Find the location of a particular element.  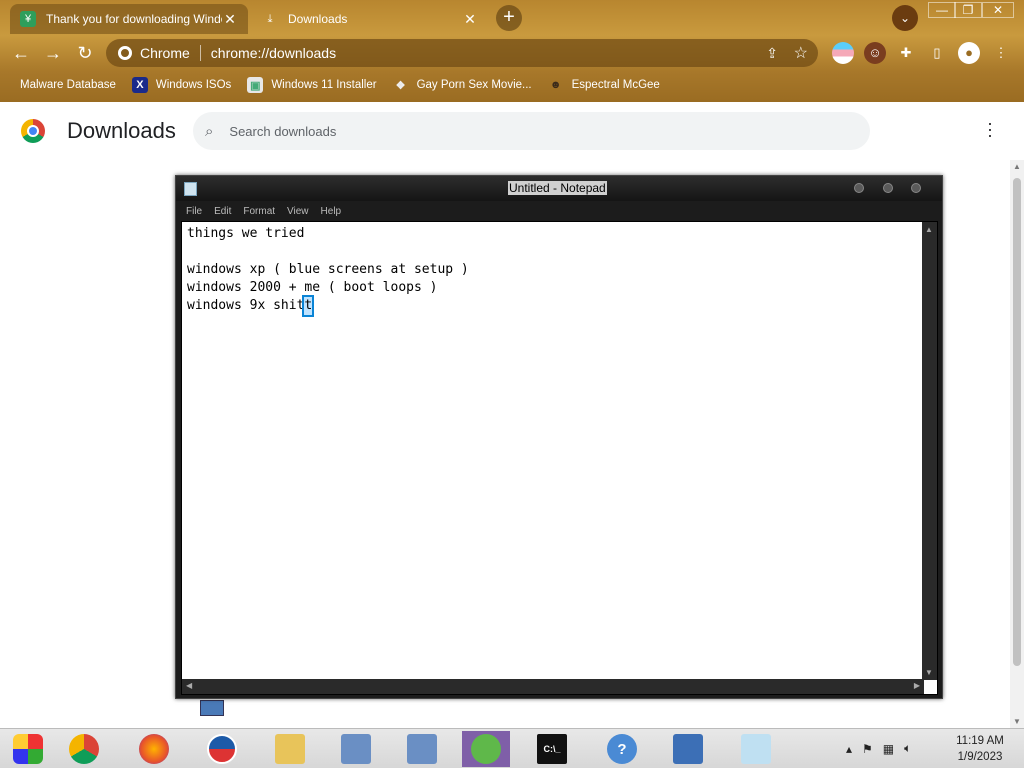

taskbar-firefox is located at coordinates (154, 749).